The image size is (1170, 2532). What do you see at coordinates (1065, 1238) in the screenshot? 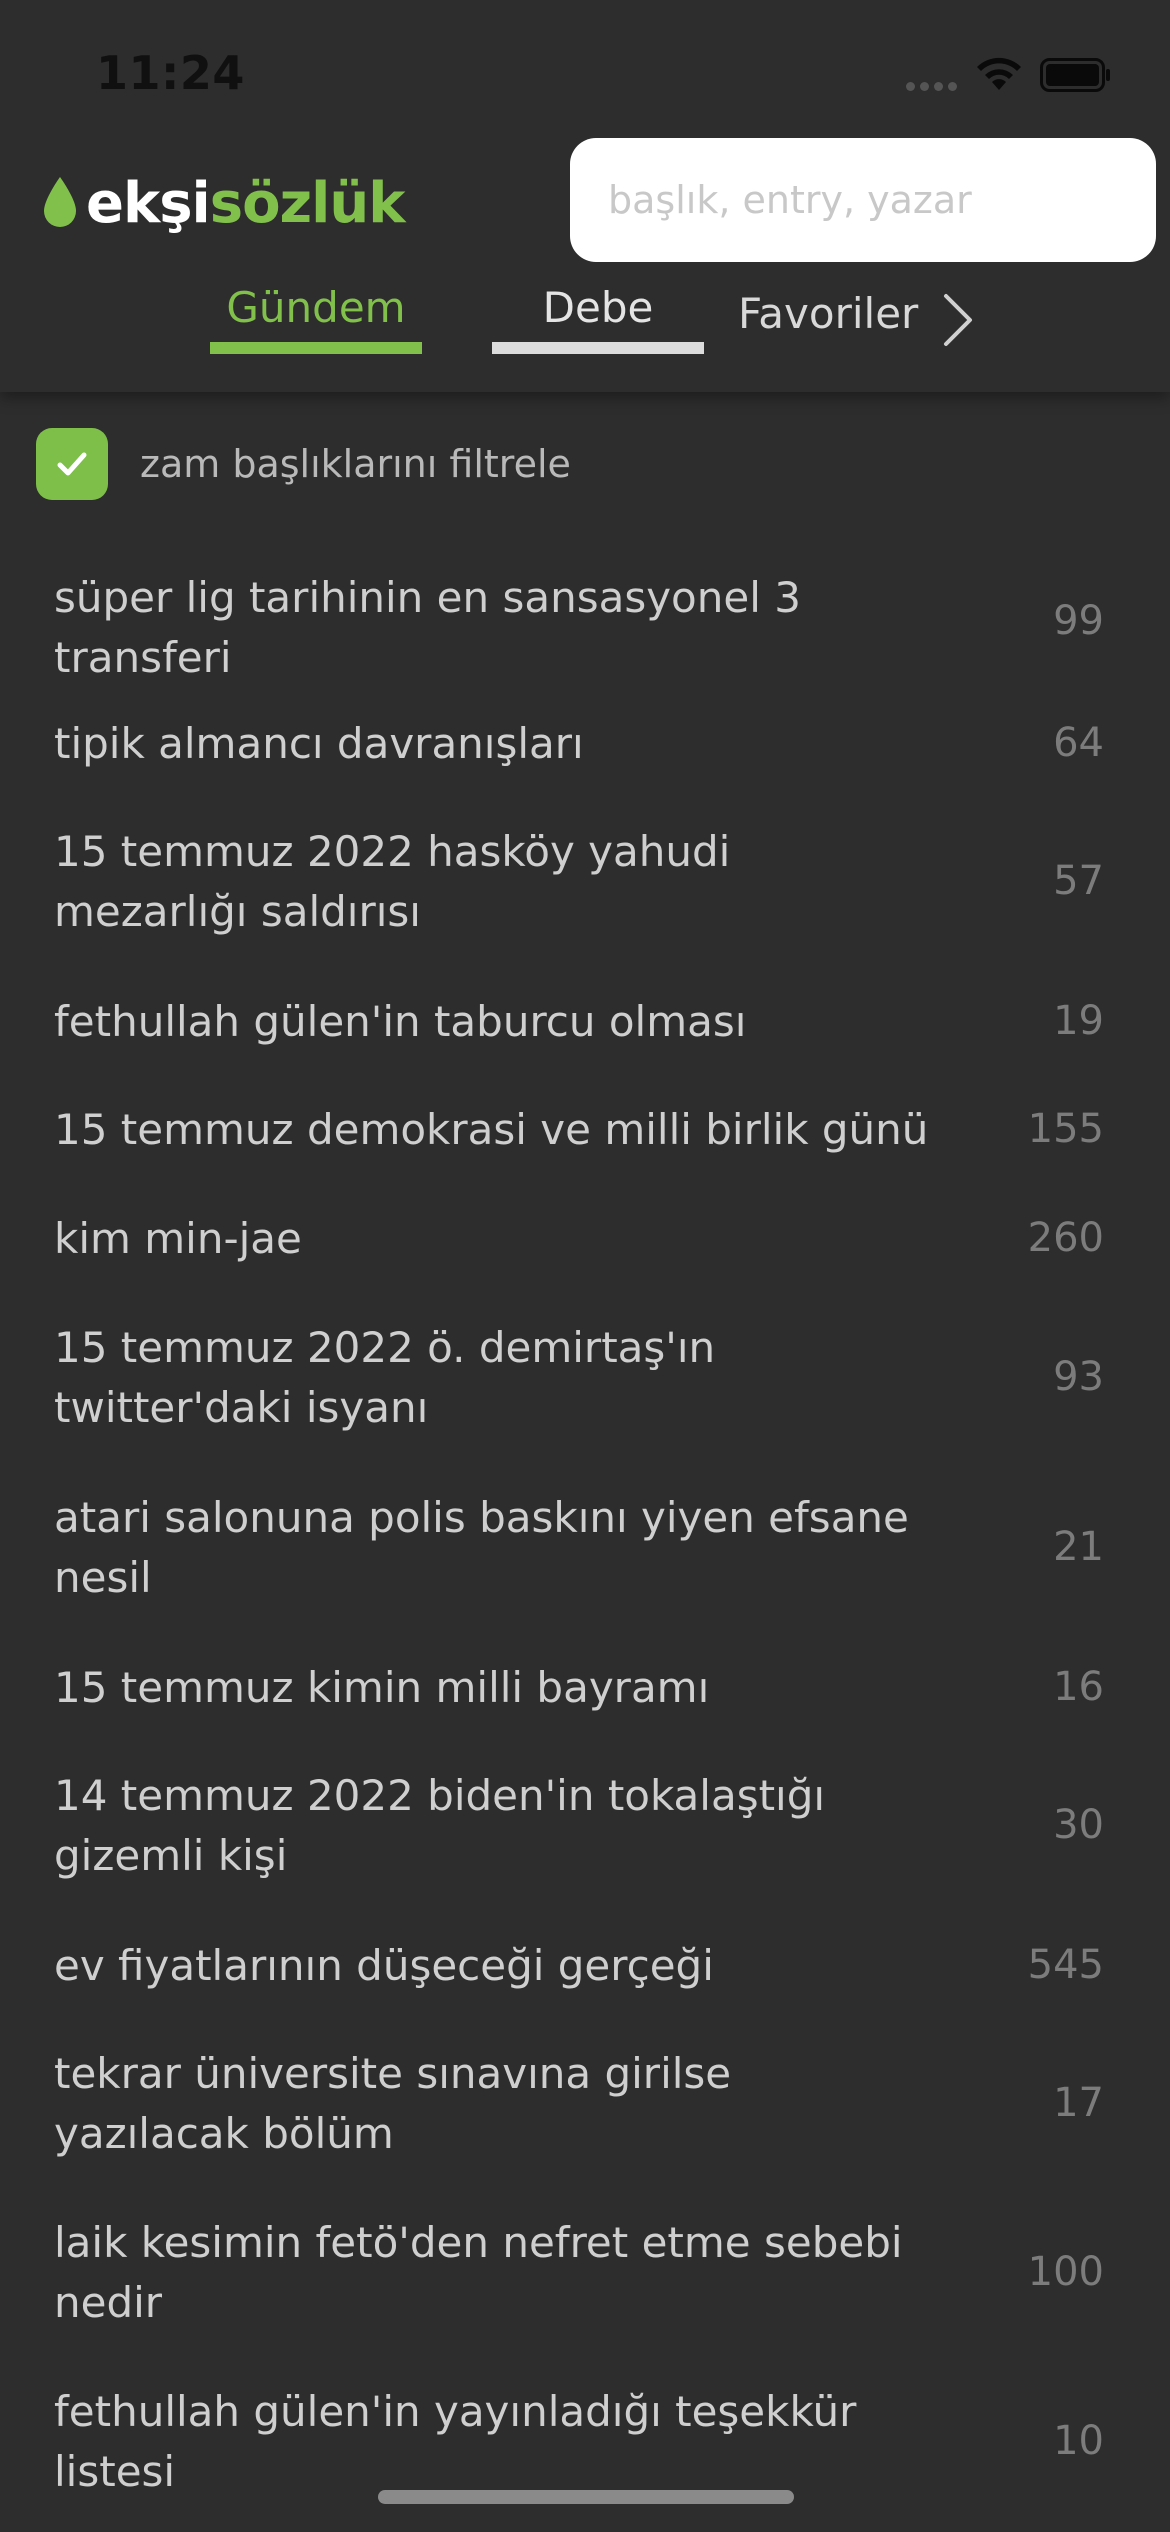
I see `topic-entry-count: 260` at bounding box center [1065, 1238].